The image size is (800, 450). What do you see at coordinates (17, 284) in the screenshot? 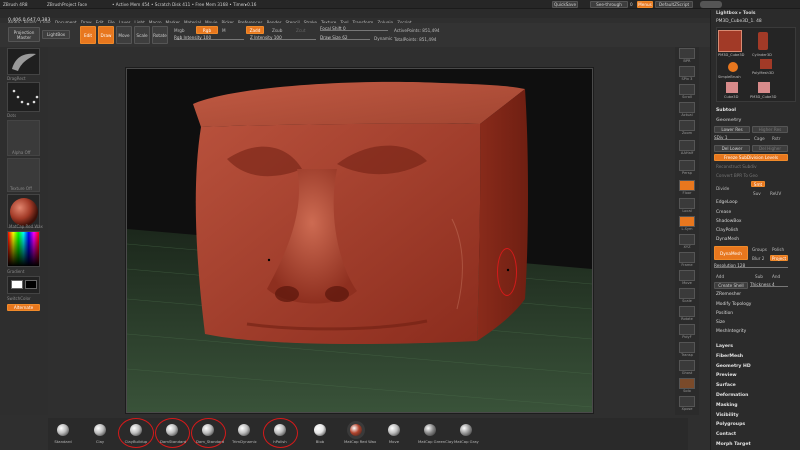
I see `main-color-swatch` at bounding box center [17, 284].